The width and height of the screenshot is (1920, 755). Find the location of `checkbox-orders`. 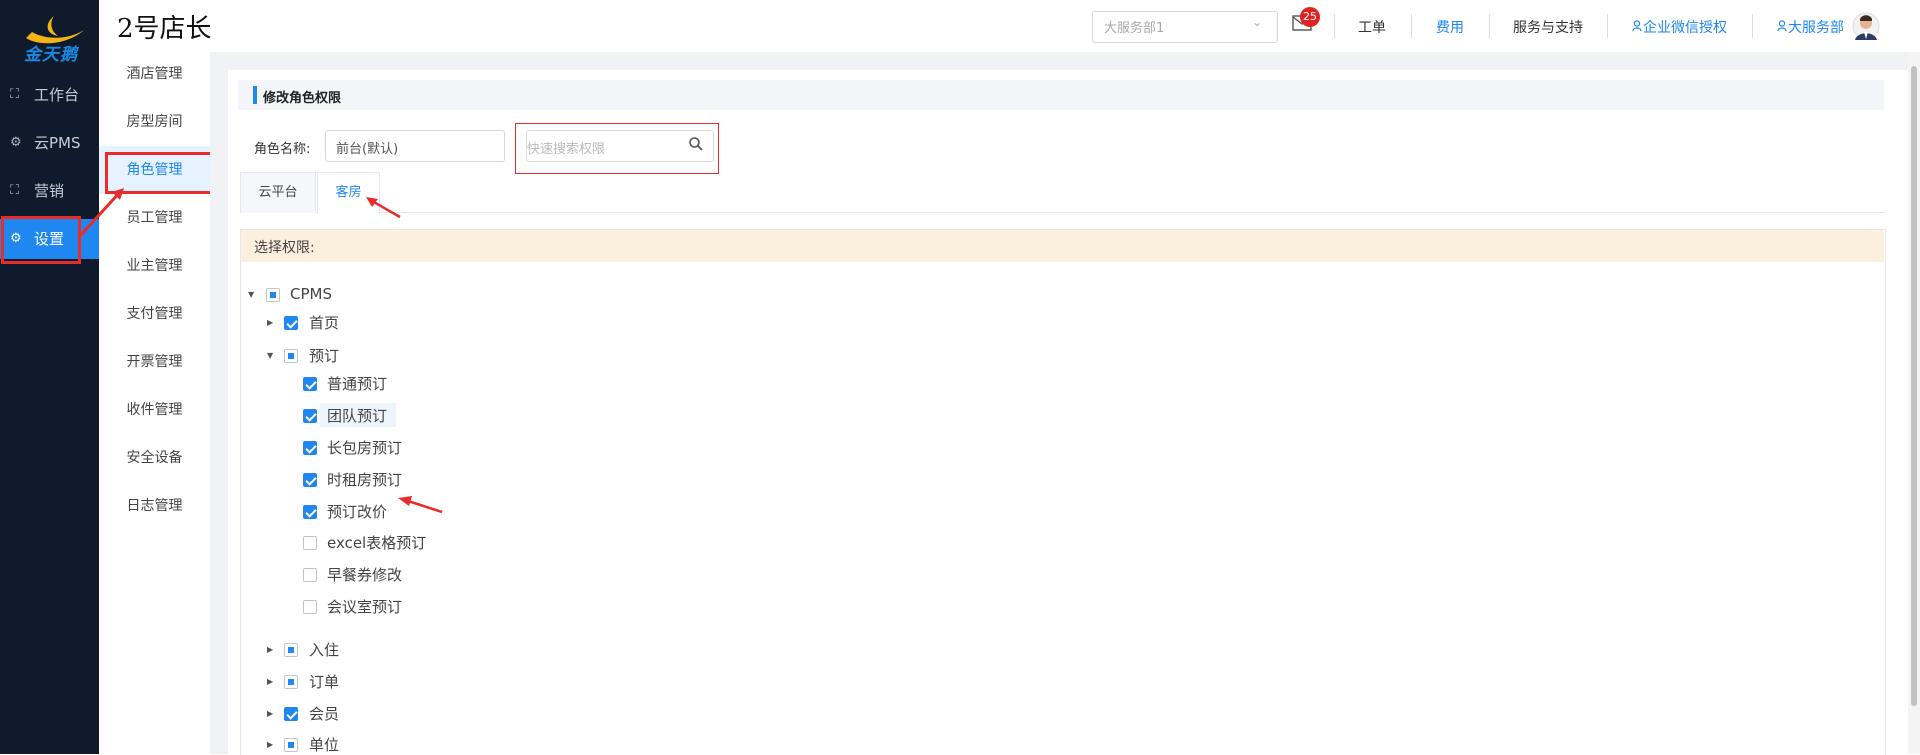

checkbox-orders is located at coordinates (291, 682).